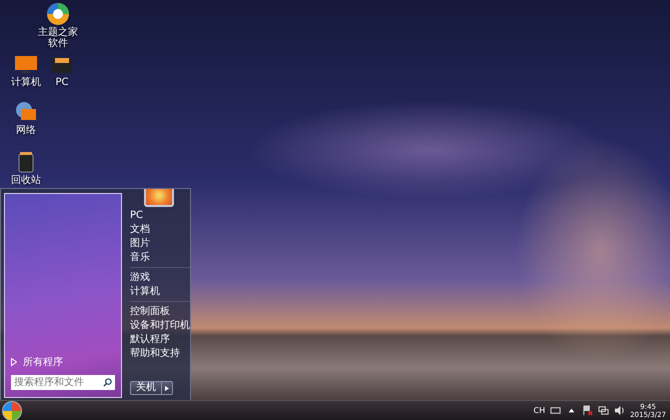 The image size is (670, 420). Describe the element at coordinates (61, 82) in the screenshot. I see `icon-label: PC` at that location.